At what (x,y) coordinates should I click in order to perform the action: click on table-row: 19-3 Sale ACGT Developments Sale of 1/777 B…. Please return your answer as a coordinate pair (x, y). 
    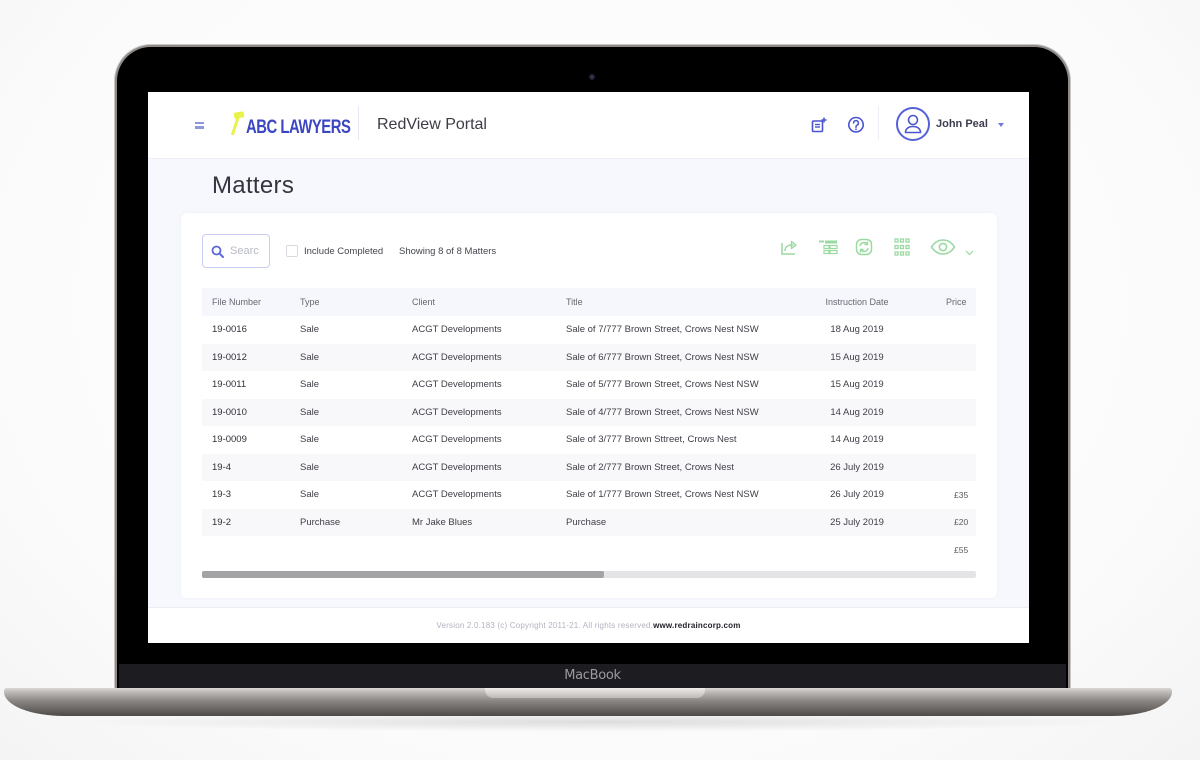
    Looking at the image, I should click on (589, 495).